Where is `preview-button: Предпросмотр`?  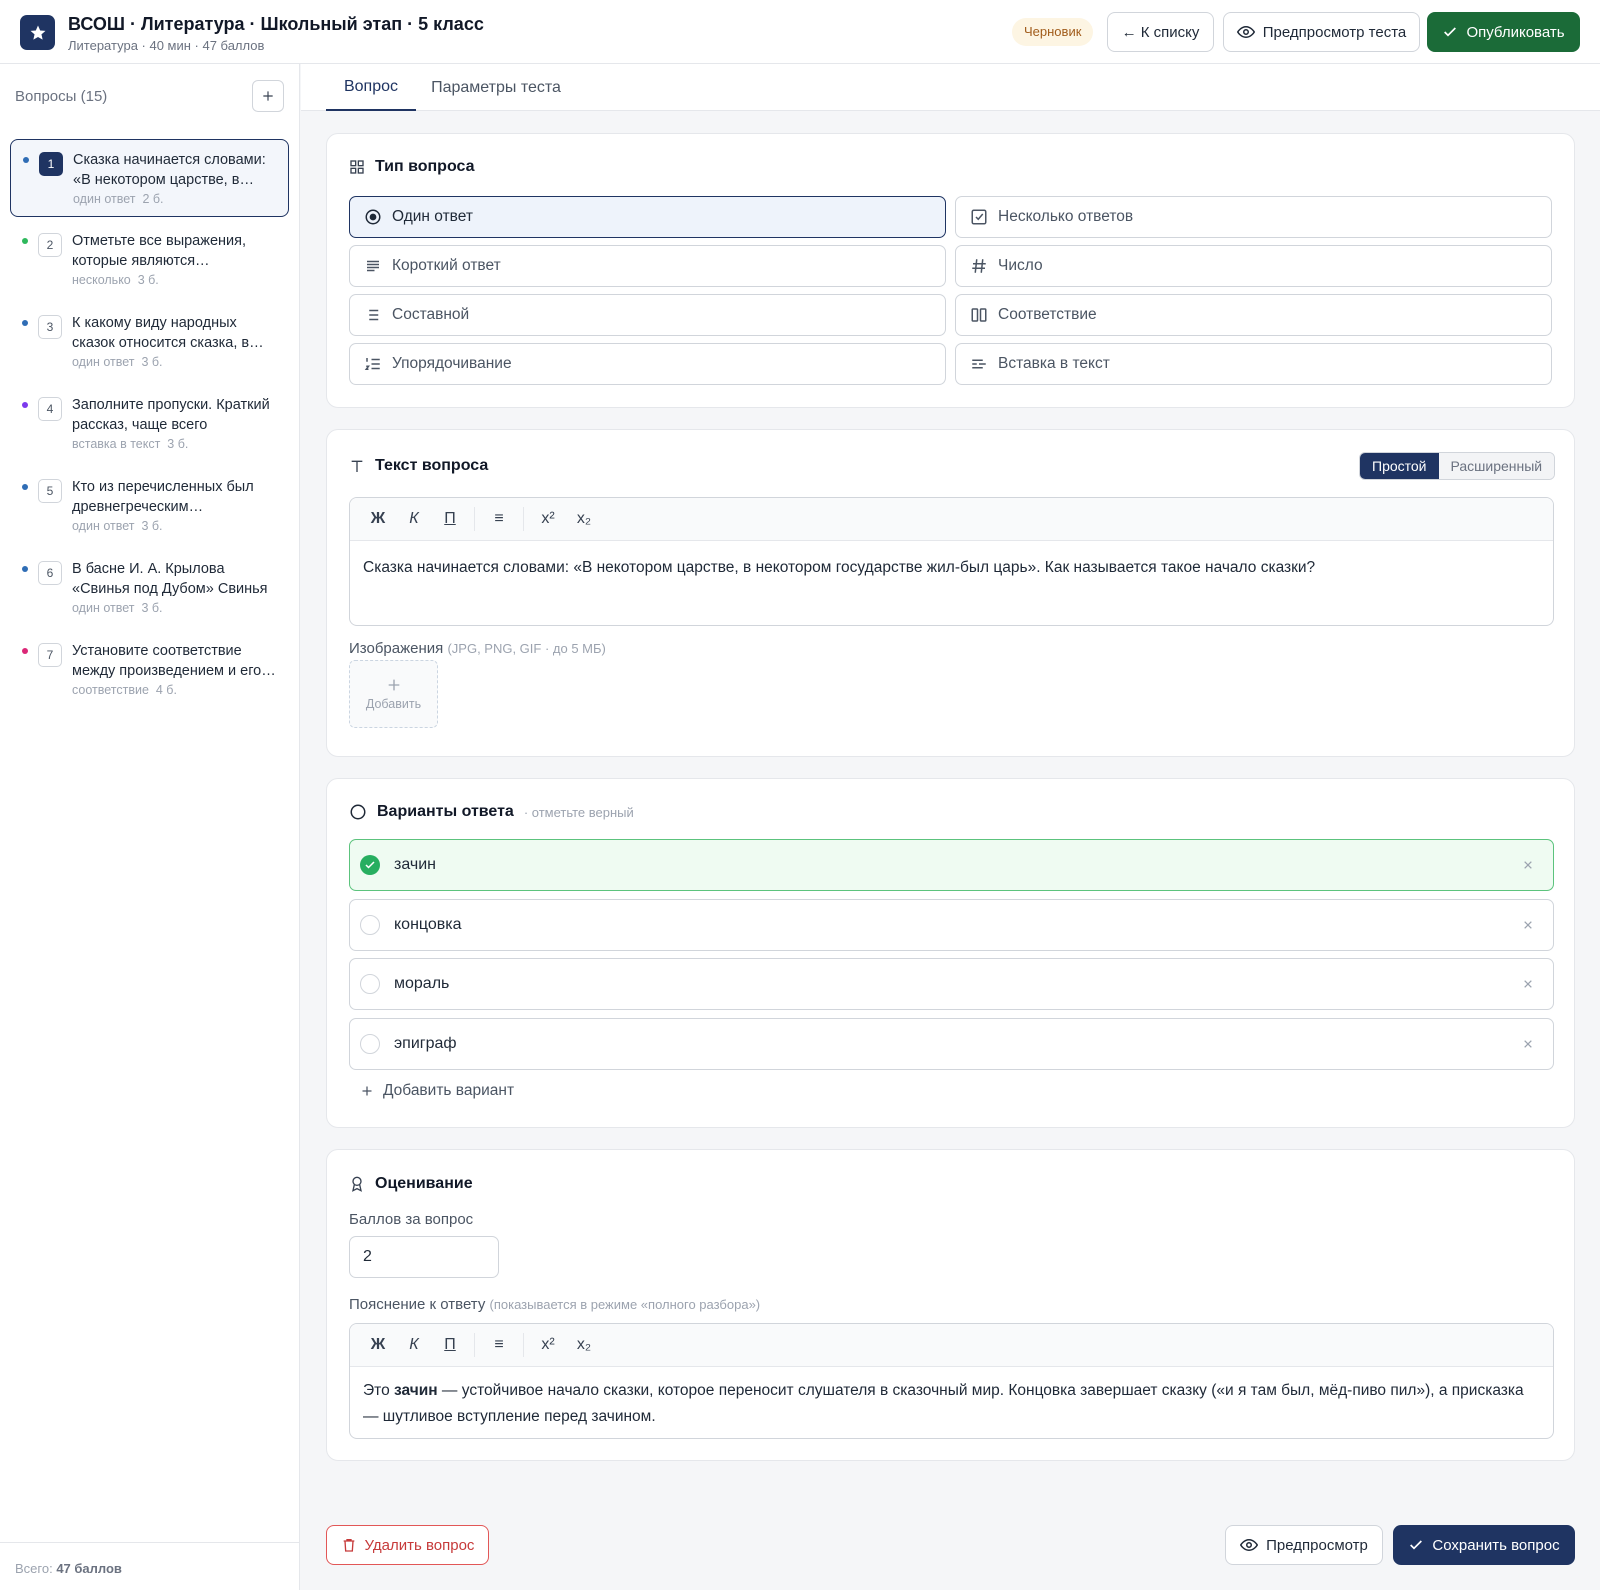 preview-button: Предпросмотр is located at coordinates (1304, 1545).